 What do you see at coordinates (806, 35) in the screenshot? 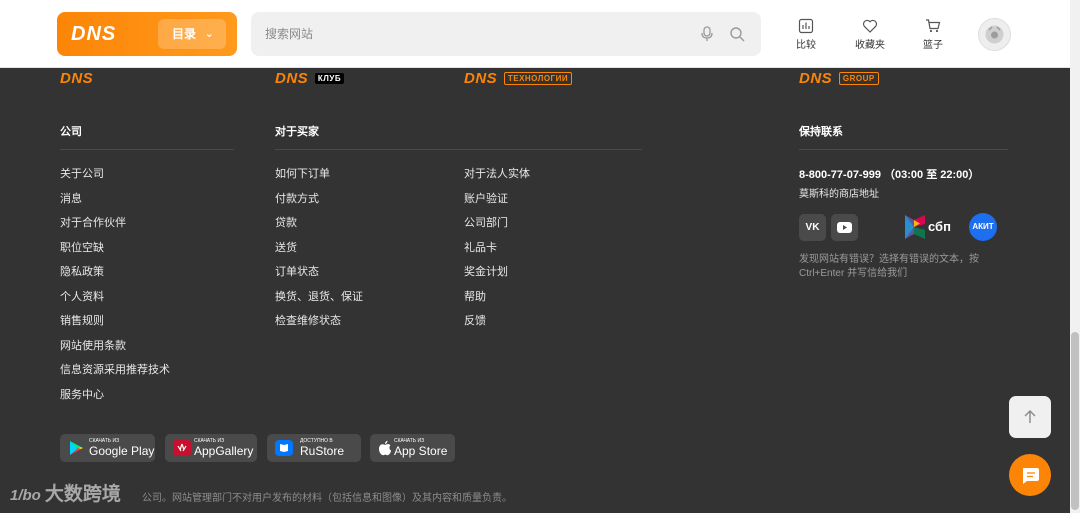
I see `compare-button: 比较` at bounding box center [806, 35].